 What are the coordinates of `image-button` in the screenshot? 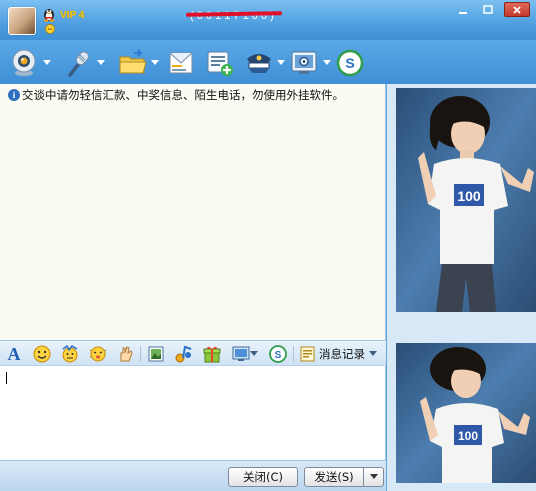 It's located at (245, 354).